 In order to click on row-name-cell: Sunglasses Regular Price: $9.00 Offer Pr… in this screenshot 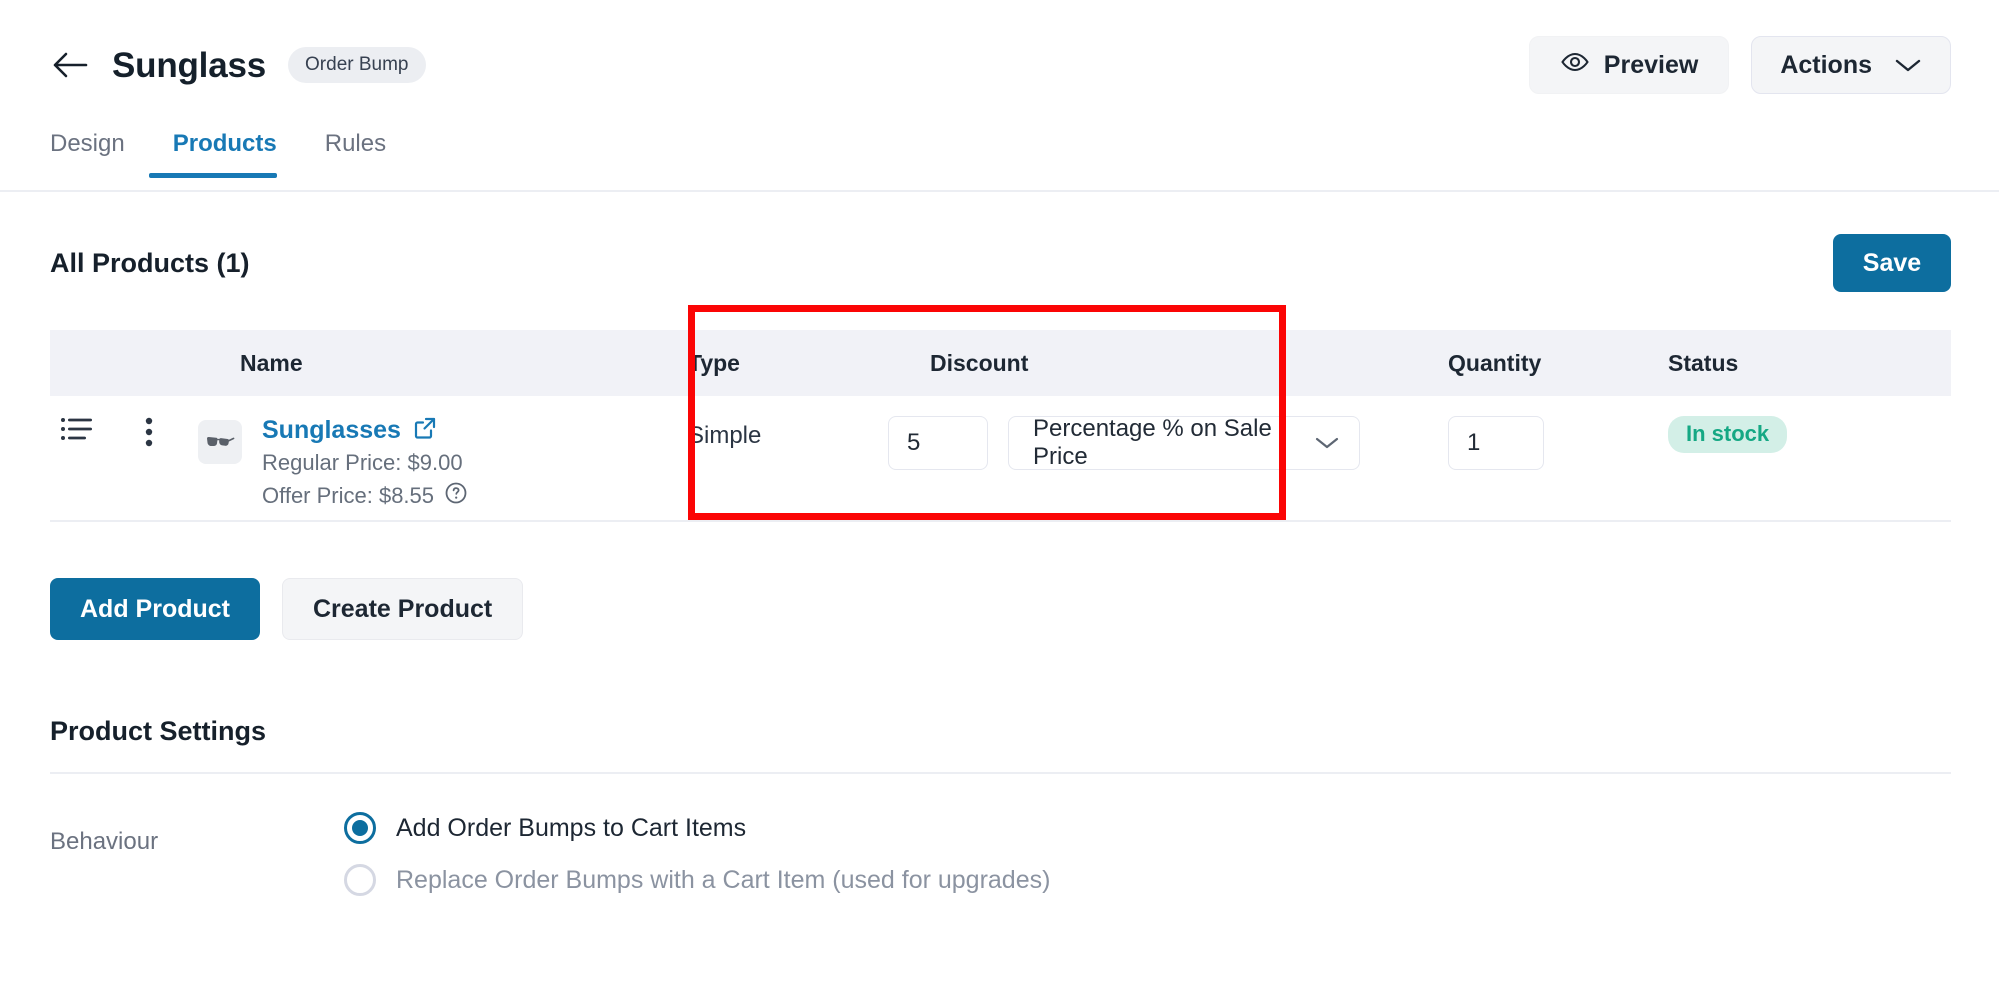, I will do `click(443, 463)`.